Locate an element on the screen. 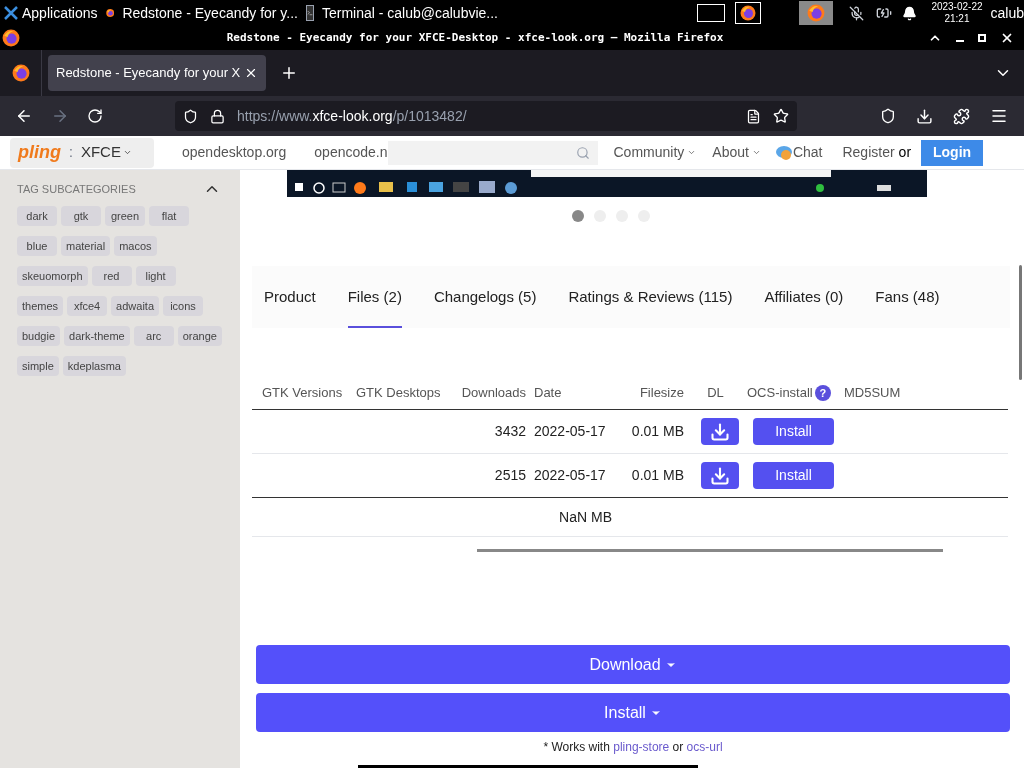  column-header: DL is located at coordinates (715, 392).